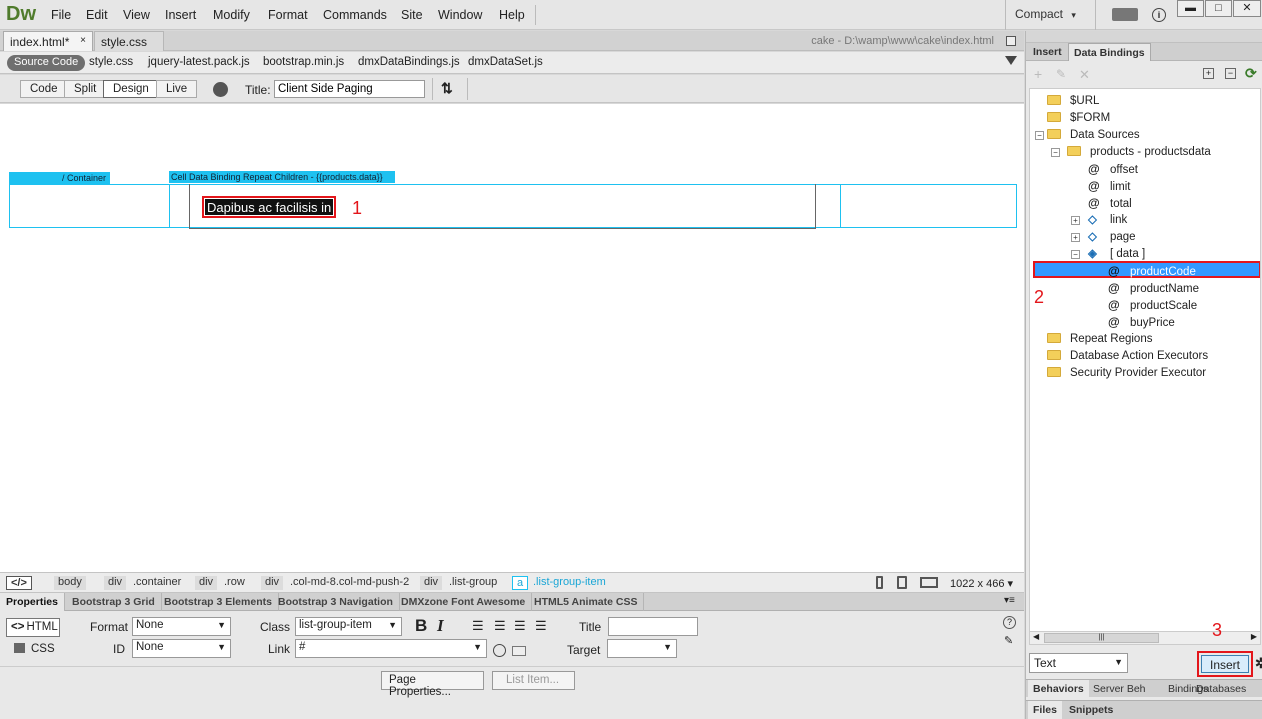  Describe the element at coordinates (157, 583) in the screenshot. I see `crumb-container: .container` at that location.